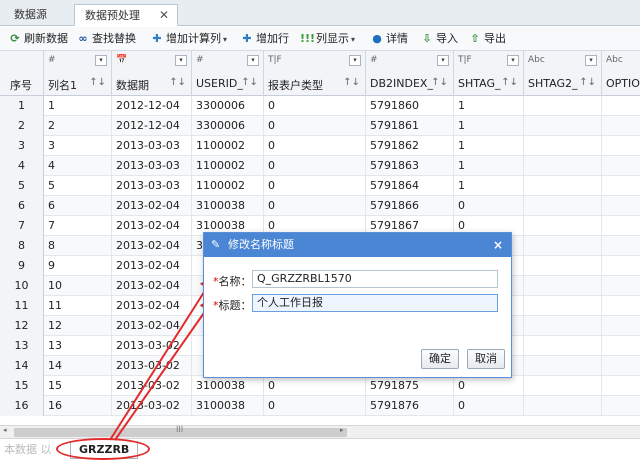 The width and height of the screenshot is (640, 460). What do you see at coordinates (440, 359) in the screenshot?
I see `ok-button: 确定` at bounding box center [440, 359].